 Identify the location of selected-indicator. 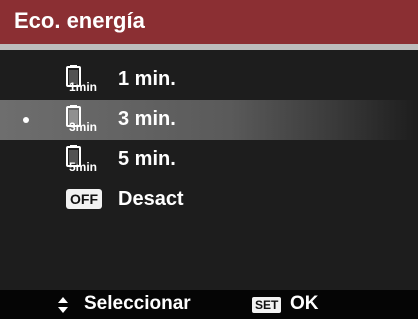
(26, 120).